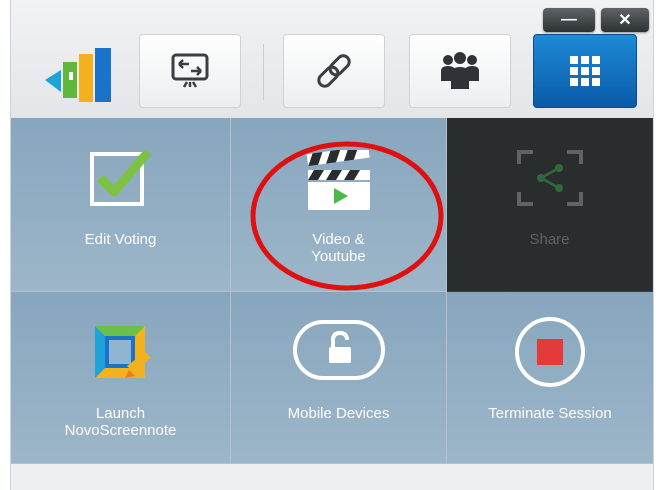 The width and height of the screenshot is (664, 490). I want to click on unlock-icon, so click(338, 350).